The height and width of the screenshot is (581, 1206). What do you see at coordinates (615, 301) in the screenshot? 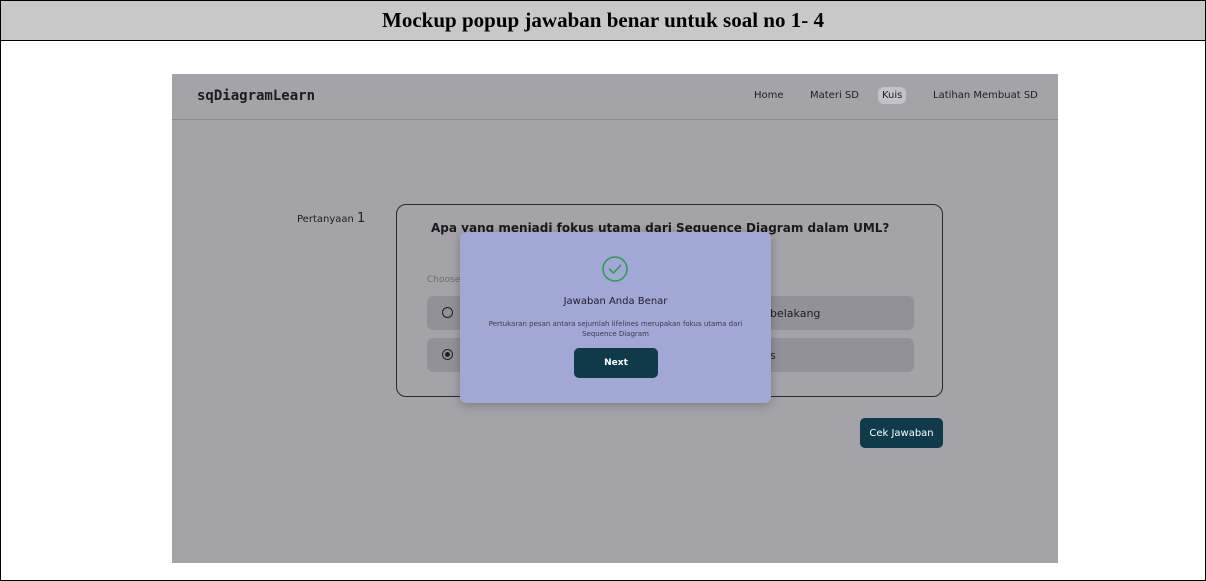
I see `modal-title: Jawaban Anda Benar` at bounding box center [615, 301].